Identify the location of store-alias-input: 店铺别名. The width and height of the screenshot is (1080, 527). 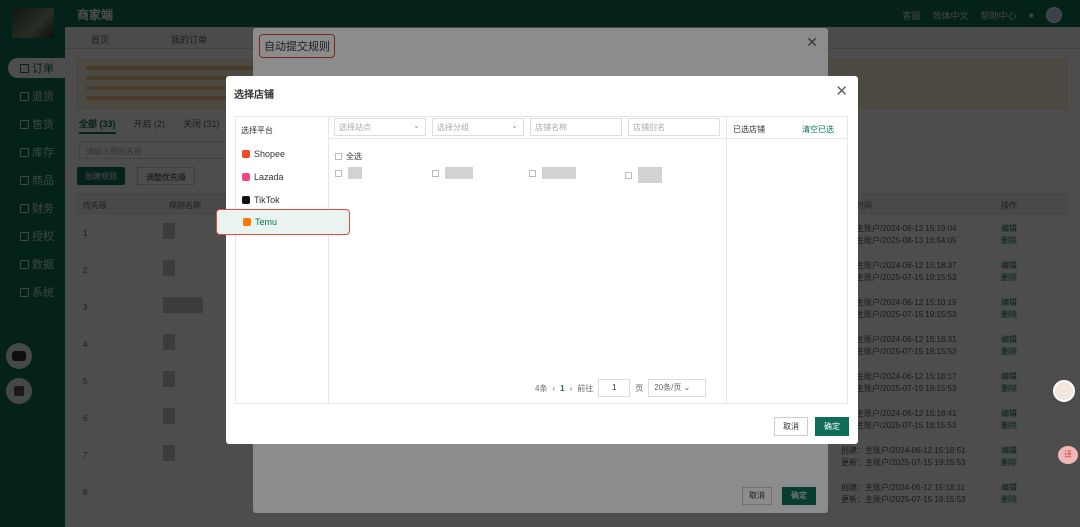
(674, 127).